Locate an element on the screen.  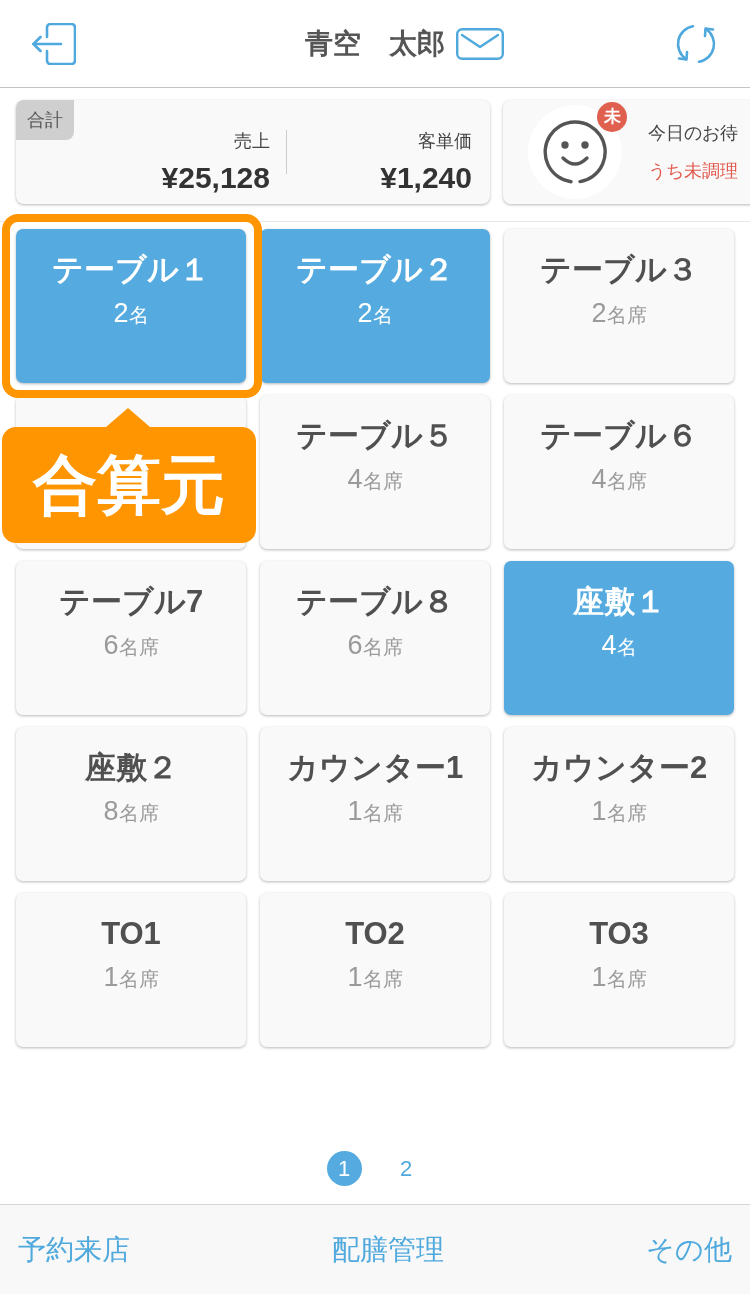
waiting-card: 未 今日のお待 うち未調理 is located at coordinates (626, 152).